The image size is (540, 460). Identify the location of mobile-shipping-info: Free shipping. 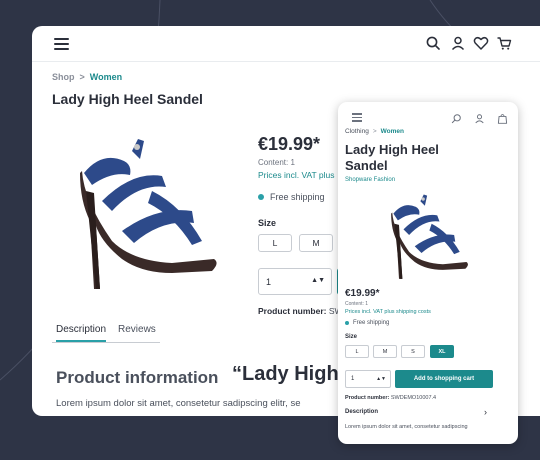
(367, 323).